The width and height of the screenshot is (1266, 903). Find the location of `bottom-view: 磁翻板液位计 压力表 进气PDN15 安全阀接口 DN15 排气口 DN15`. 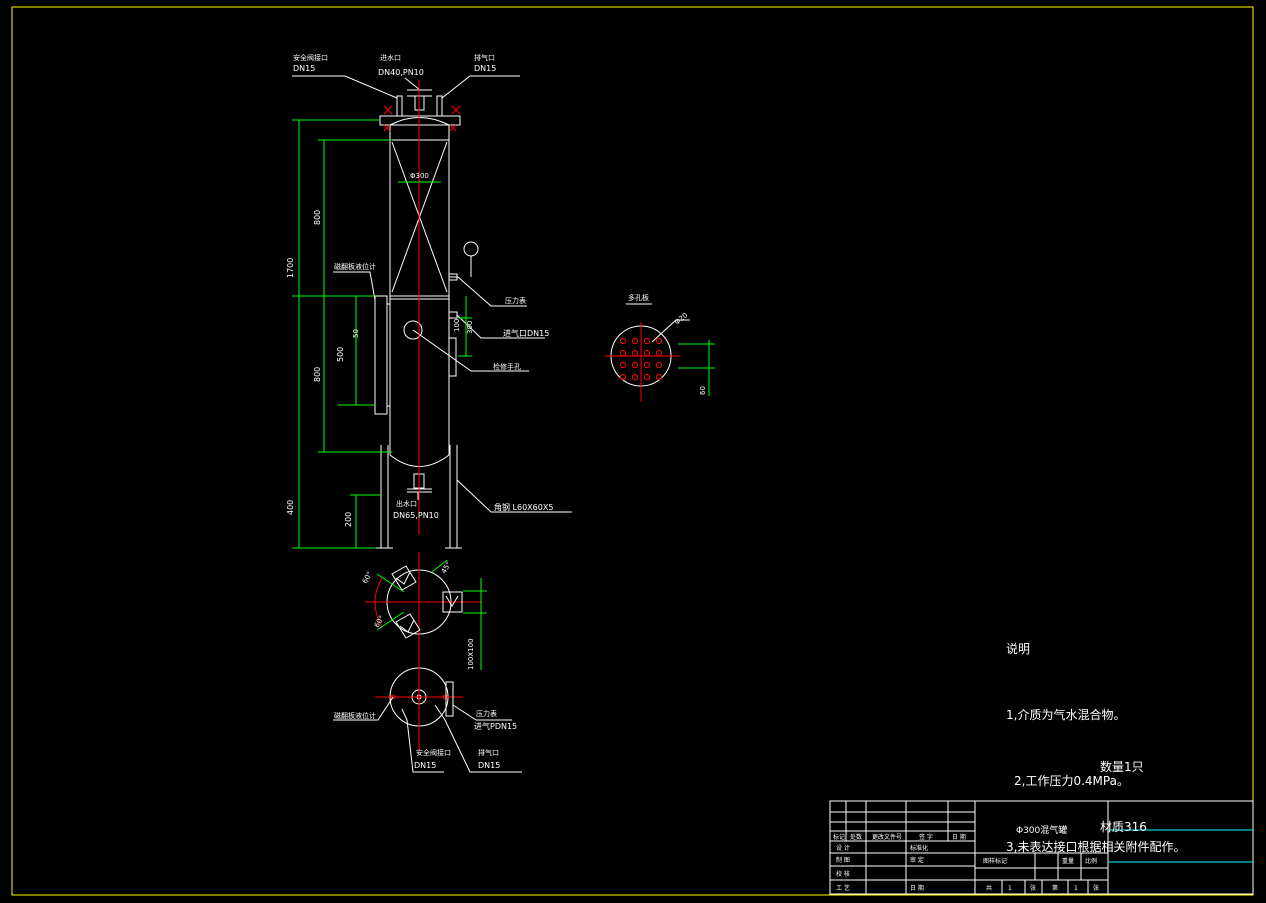

bottom-view: 磁翻板液位计 压力表 进气PDN15 安全阀接口 DN15 排气口 DN15 is located at coordinates (427, 714).